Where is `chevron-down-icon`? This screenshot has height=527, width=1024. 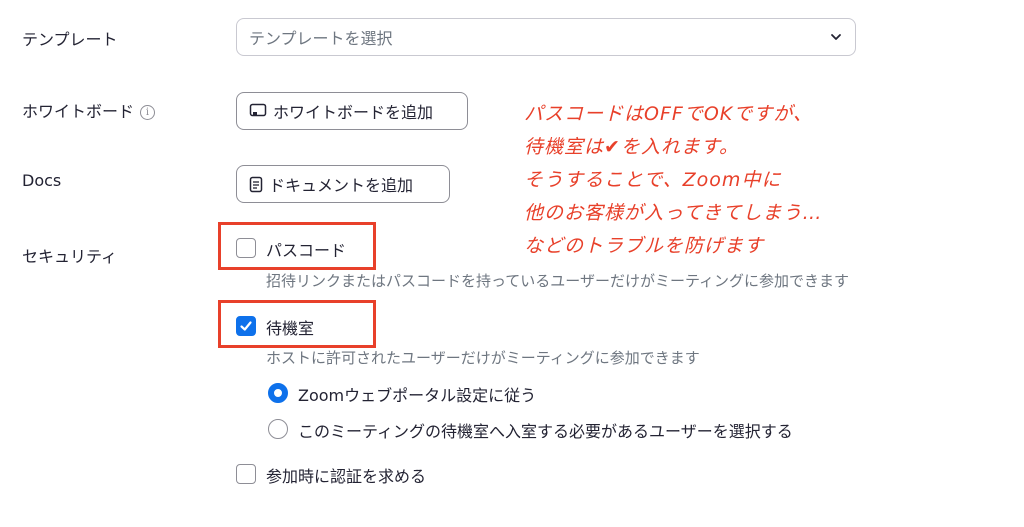 chevron-down-icon is located at coordinates (836, 37).